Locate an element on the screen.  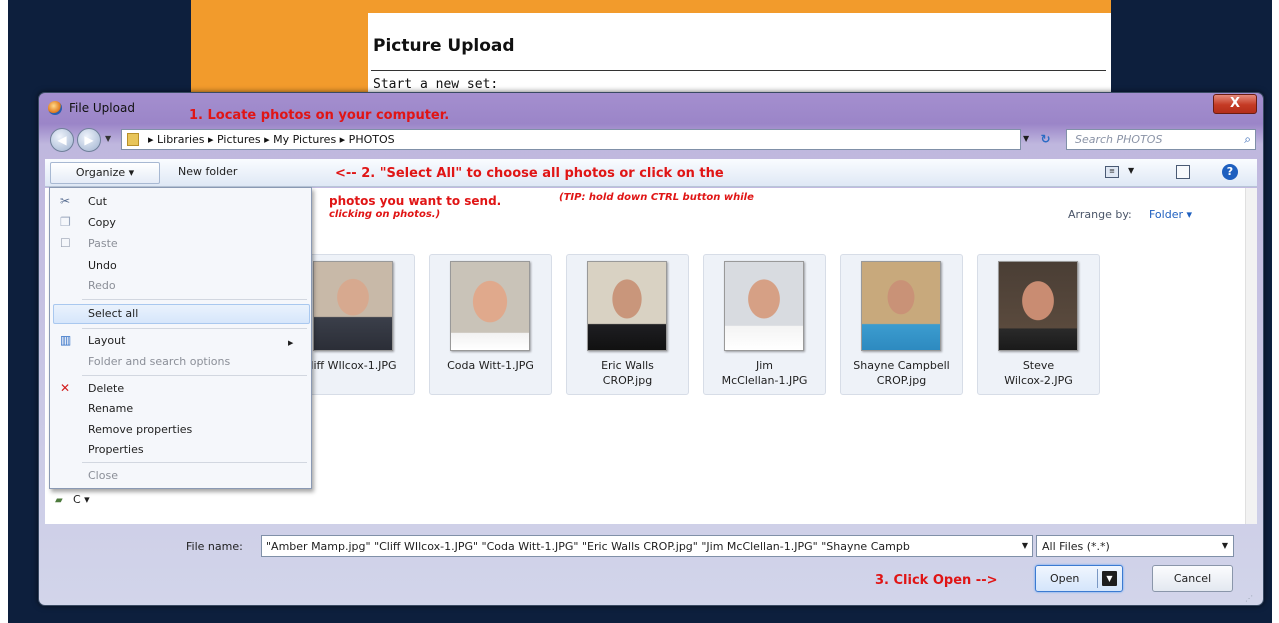
annotation-step1: 1. Locate photos on your computer. is located at coordinates (319, 115).